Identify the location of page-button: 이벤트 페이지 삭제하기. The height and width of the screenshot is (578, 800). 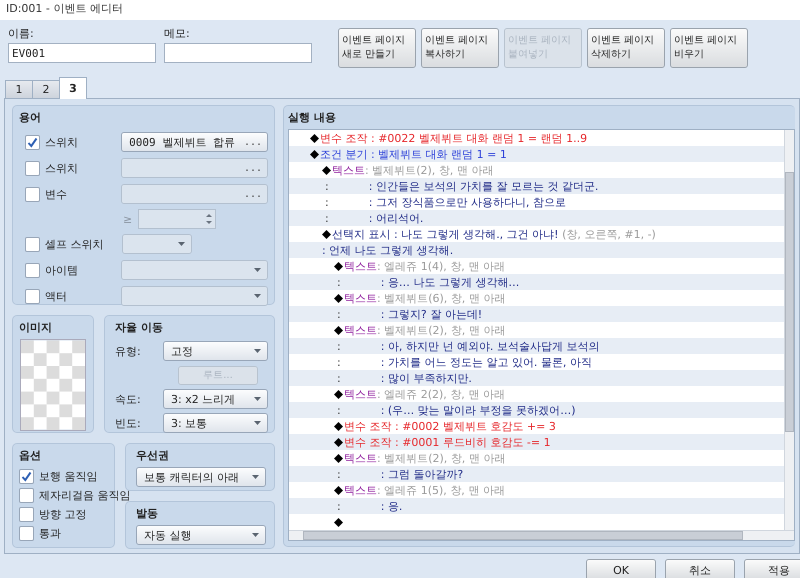
(626, 48).